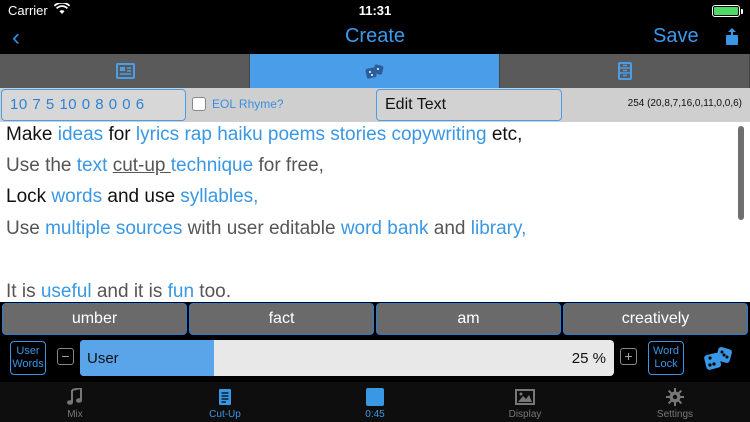 This screenshot has width=750, height=422. What do you see at coordinates (588, 358) in the screenshot?
I see `slider-value: 25 %` at bounding box center [588, 358].